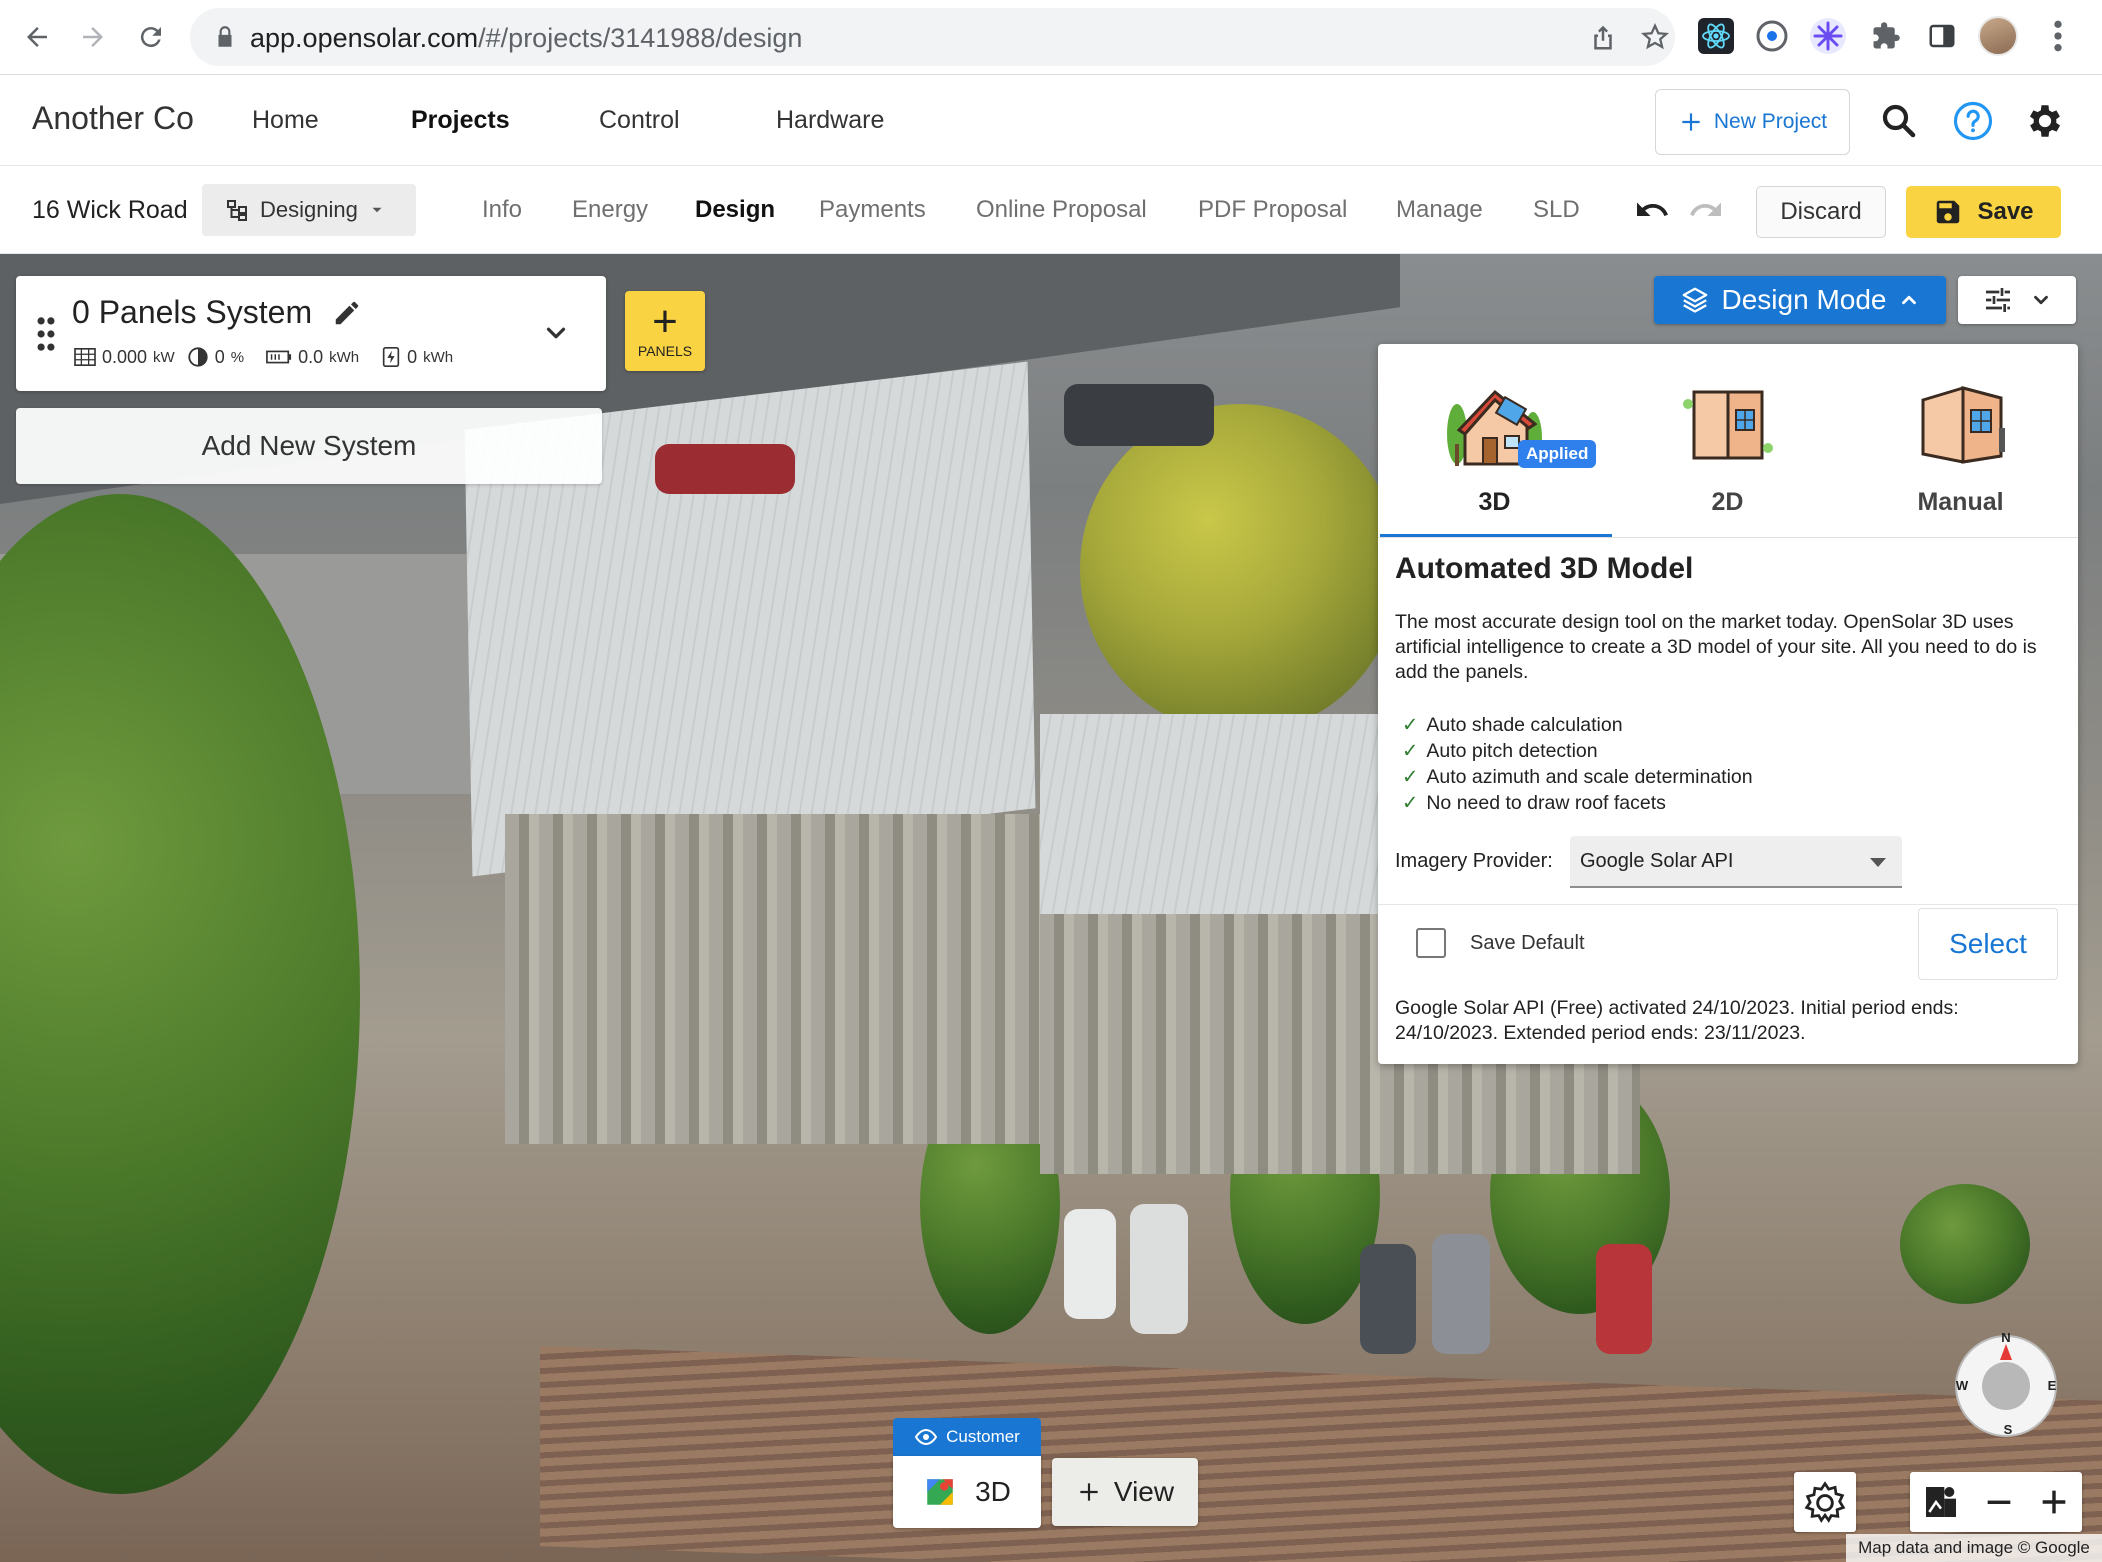  What do you see at coordinates (2006, 1386) in the screenshot?
I see `compass-icon: N E S W` at bounding box center [2006, 1386].